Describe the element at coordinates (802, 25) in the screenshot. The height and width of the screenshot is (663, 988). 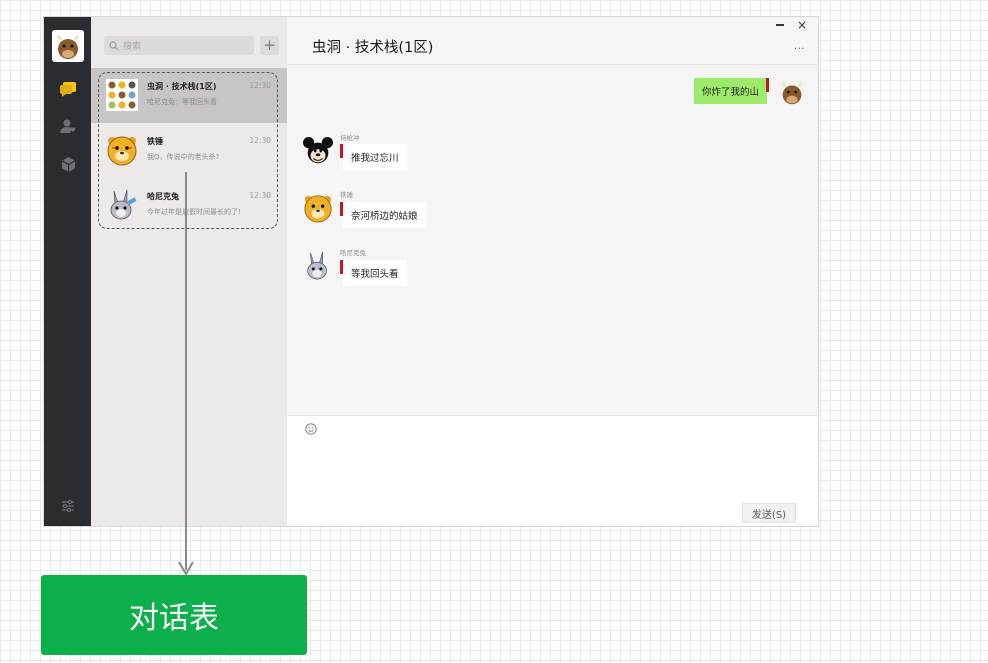
I see `close-icon: ×` at that location.